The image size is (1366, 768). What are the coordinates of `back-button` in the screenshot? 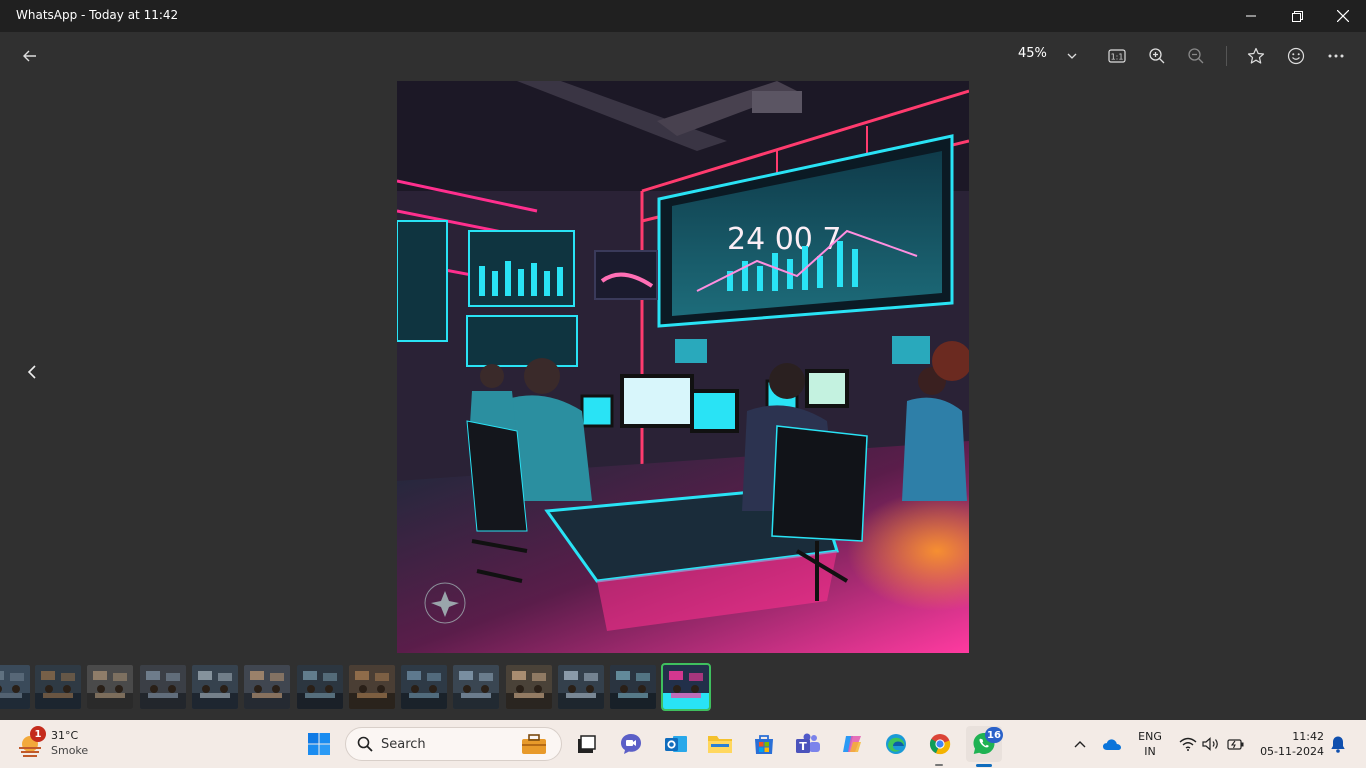 It's located at (30, 56).